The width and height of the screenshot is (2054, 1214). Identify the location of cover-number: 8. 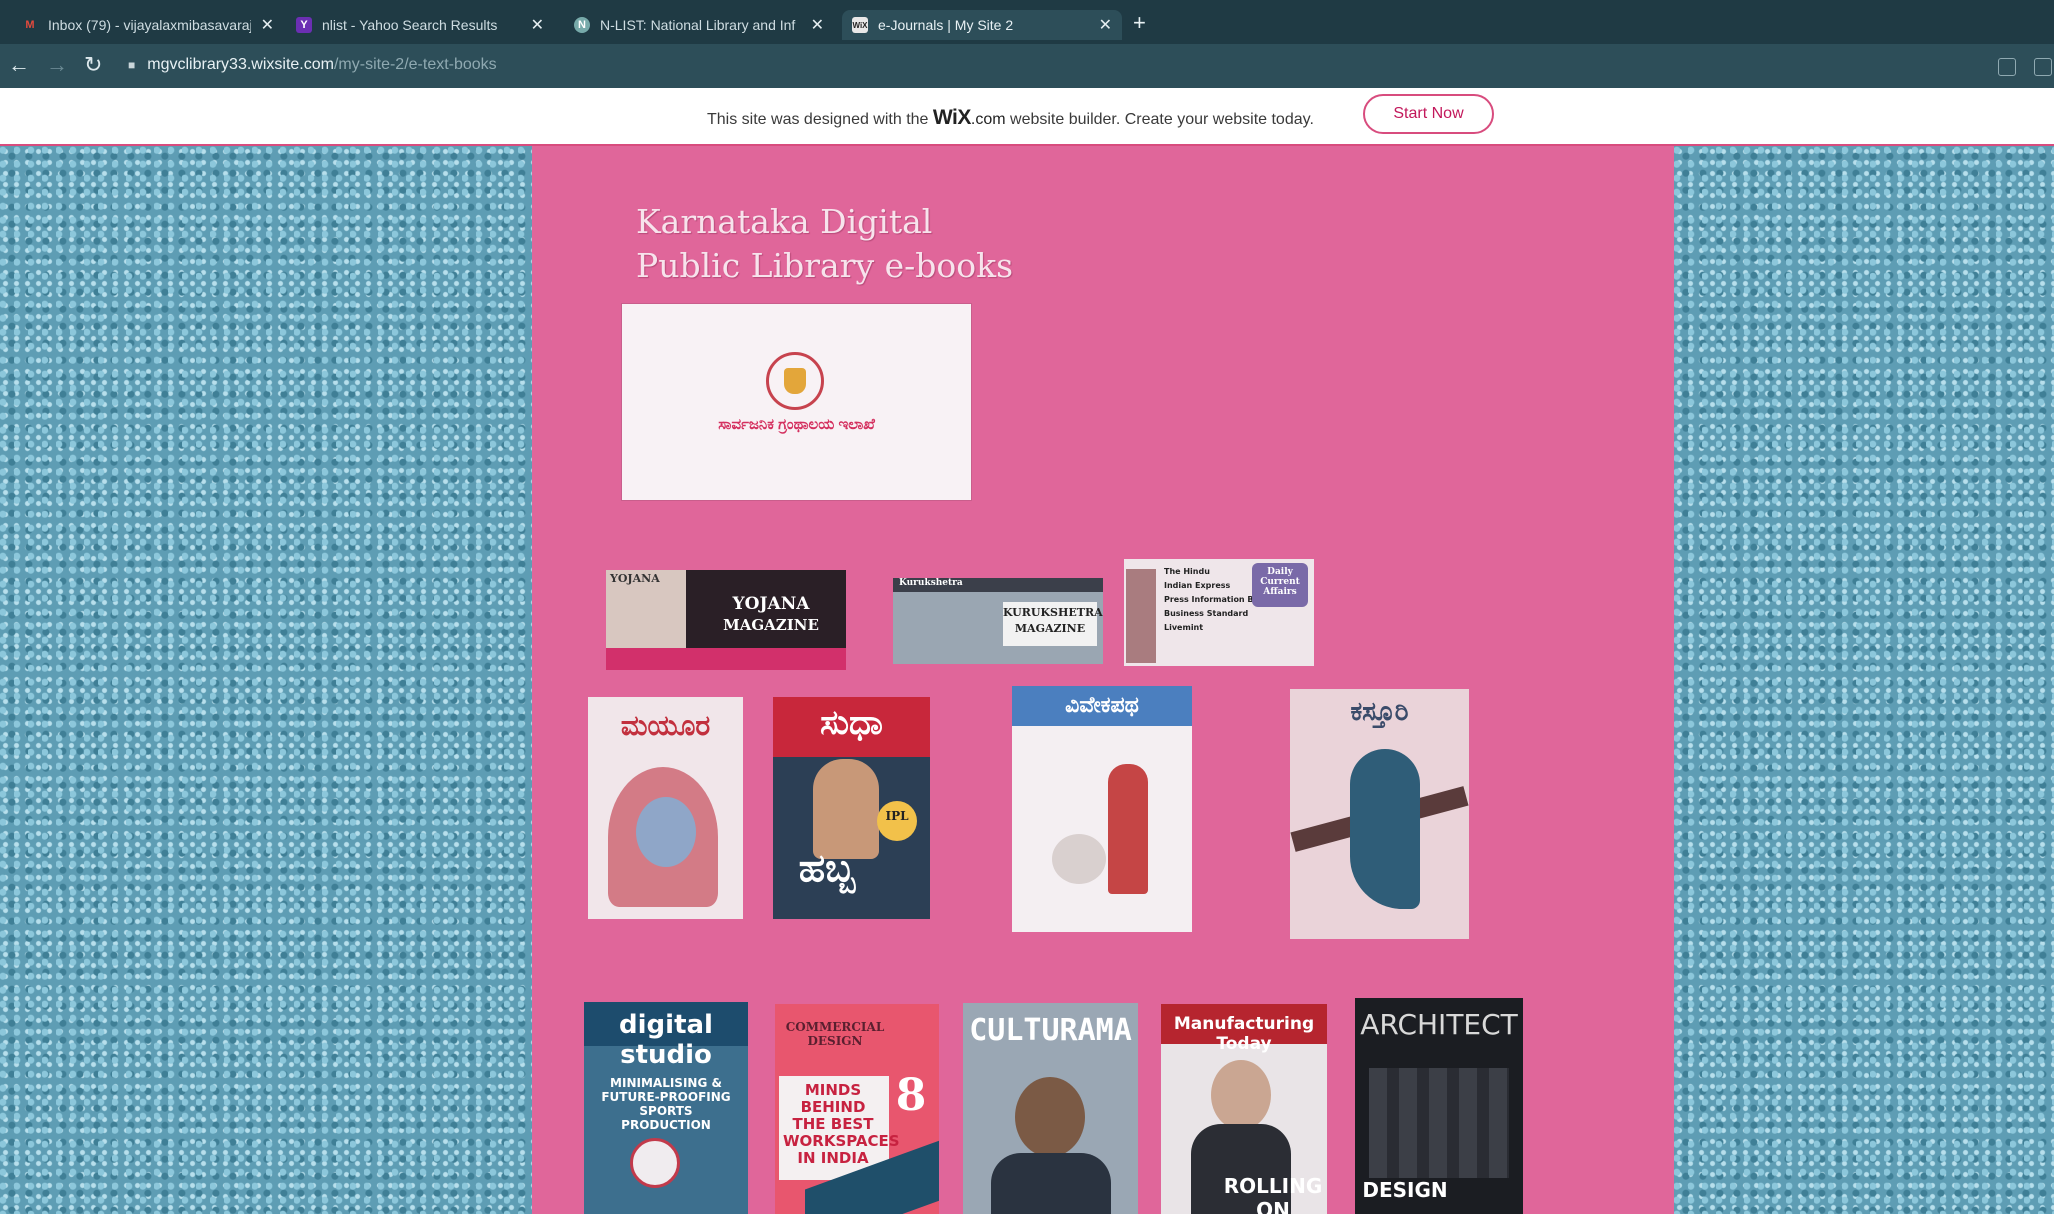
(911, 1095).